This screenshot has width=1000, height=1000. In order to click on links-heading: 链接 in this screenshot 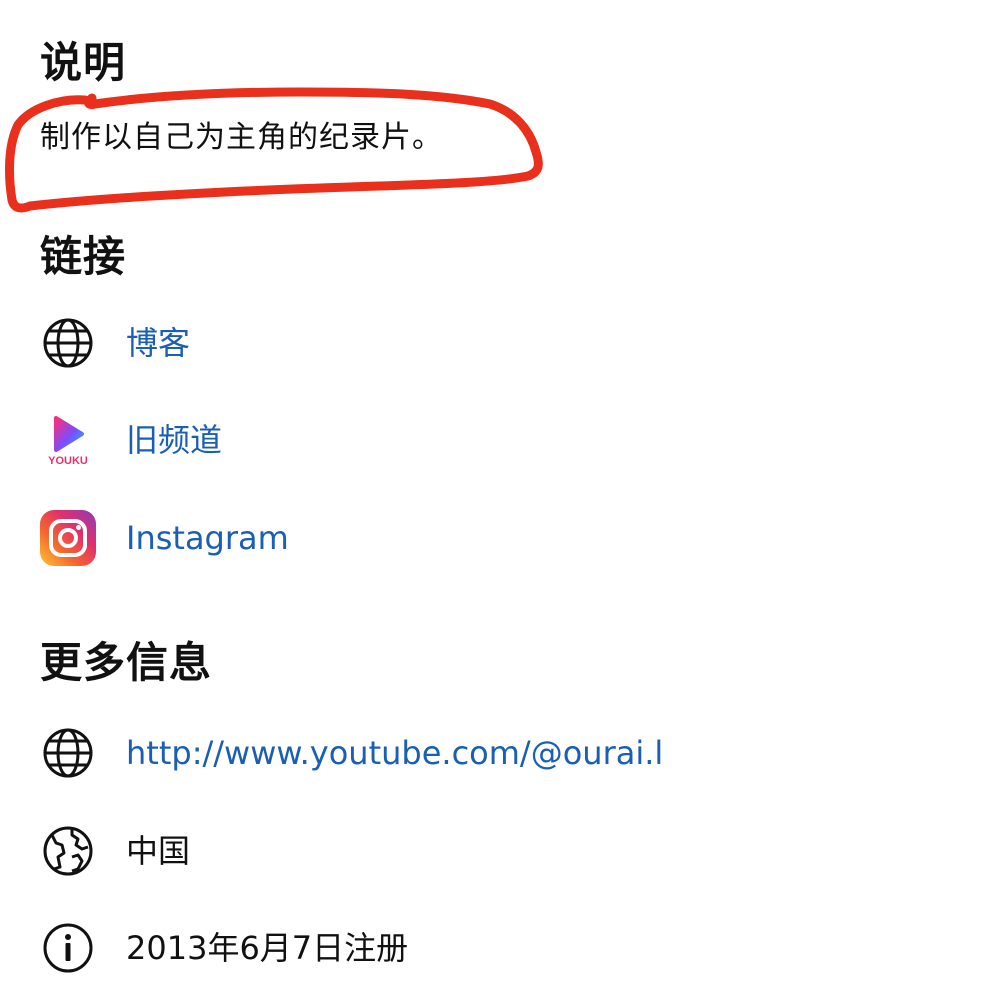, I will do `click(83, 256)`.